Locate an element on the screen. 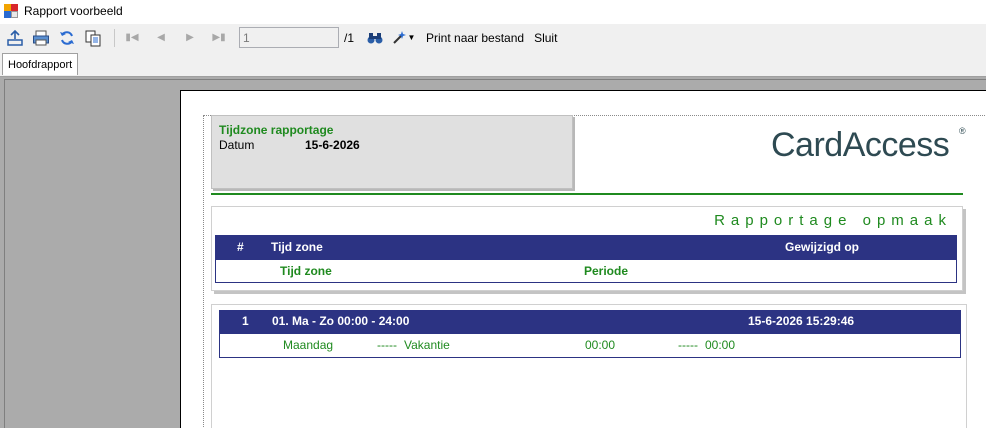 This screenshot has width=986, height=428. refresh-icon is located at coordinates (67, 38).